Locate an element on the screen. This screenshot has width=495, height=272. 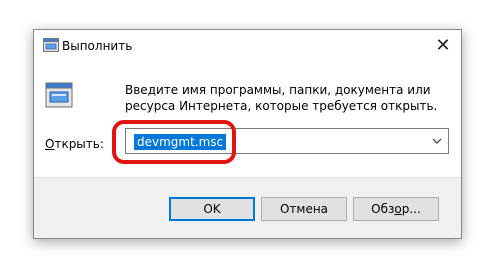
cancel-button-label: Отмена is located at coordinates (304, 209).